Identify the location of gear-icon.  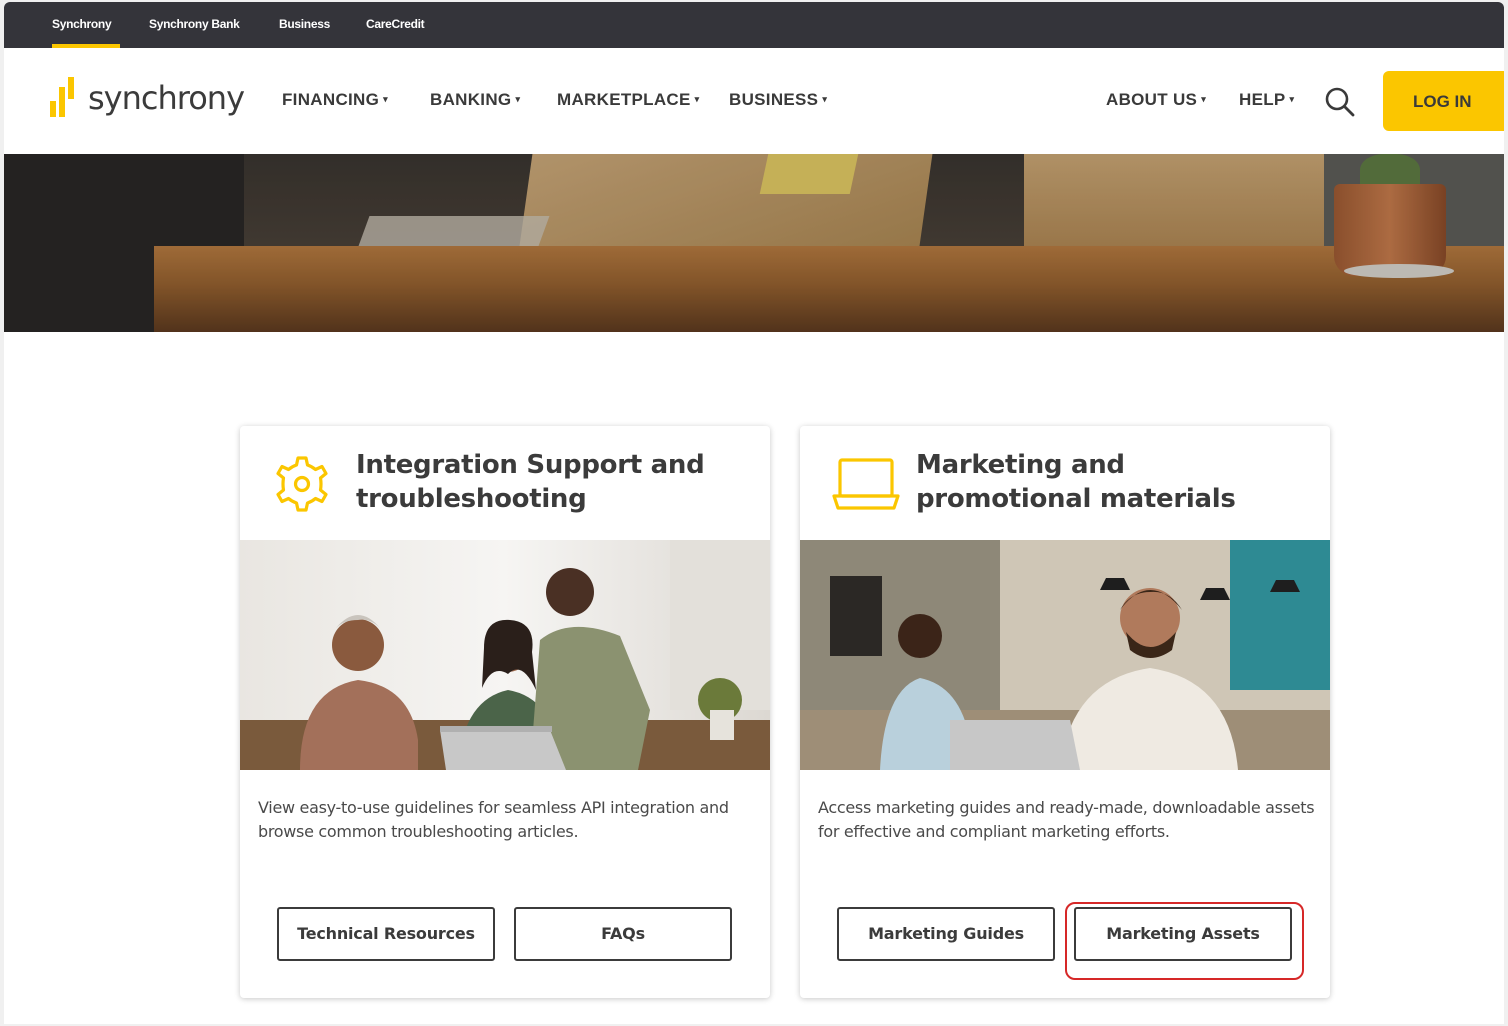
(302, 484).